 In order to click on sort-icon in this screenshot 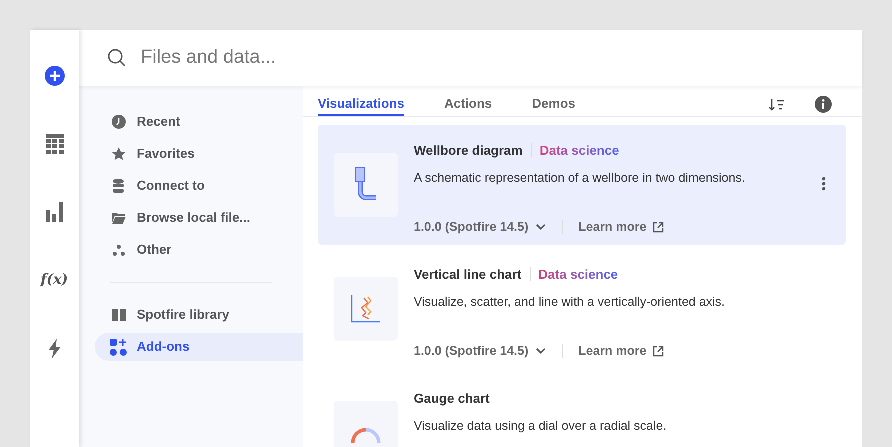, I will do `click(777, 105)`.